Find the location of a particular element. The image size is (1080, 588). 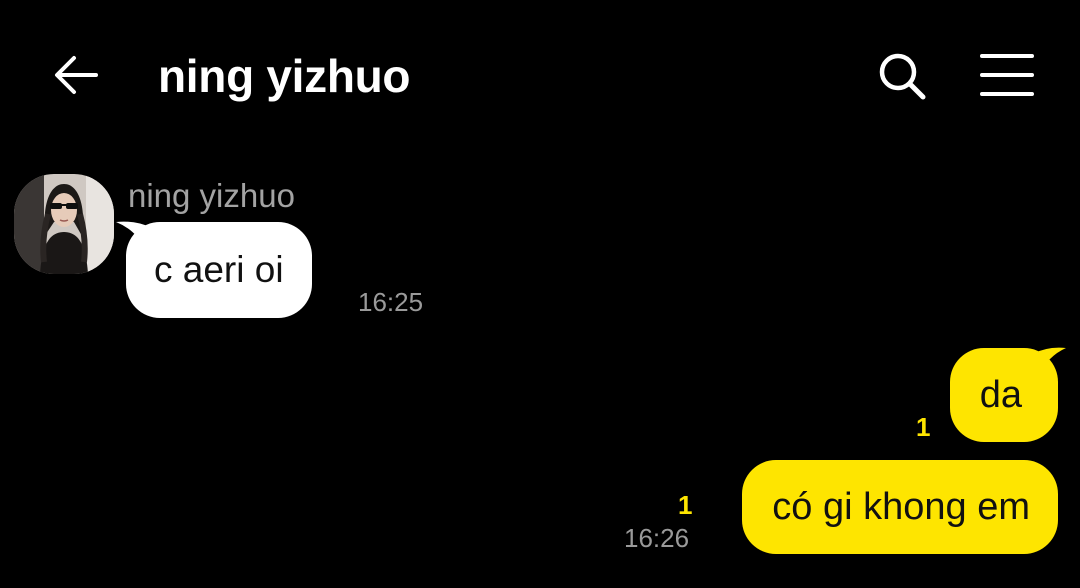

search-button is located at coordinates (902, 76).